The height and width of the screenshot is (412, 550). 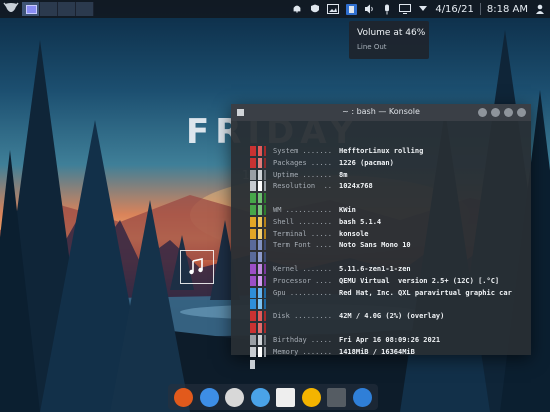 I want to click on screenshot-icon, so click(x=333, y=9).